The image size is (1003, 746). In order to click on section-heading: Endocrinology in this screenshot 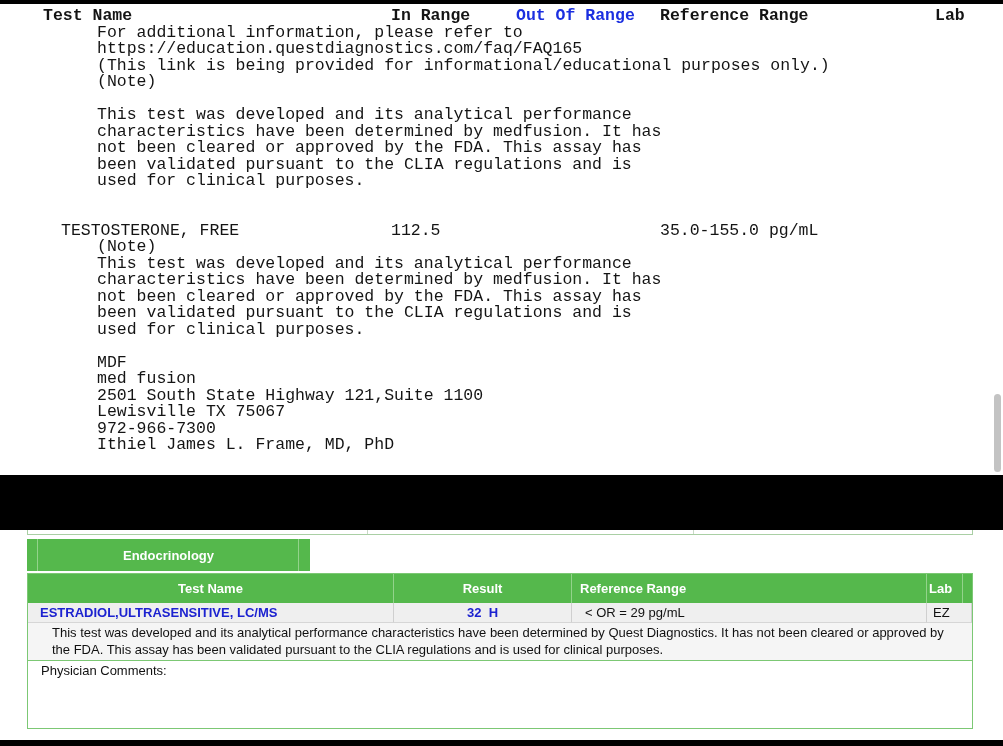, I will do `click(168, 555)`.